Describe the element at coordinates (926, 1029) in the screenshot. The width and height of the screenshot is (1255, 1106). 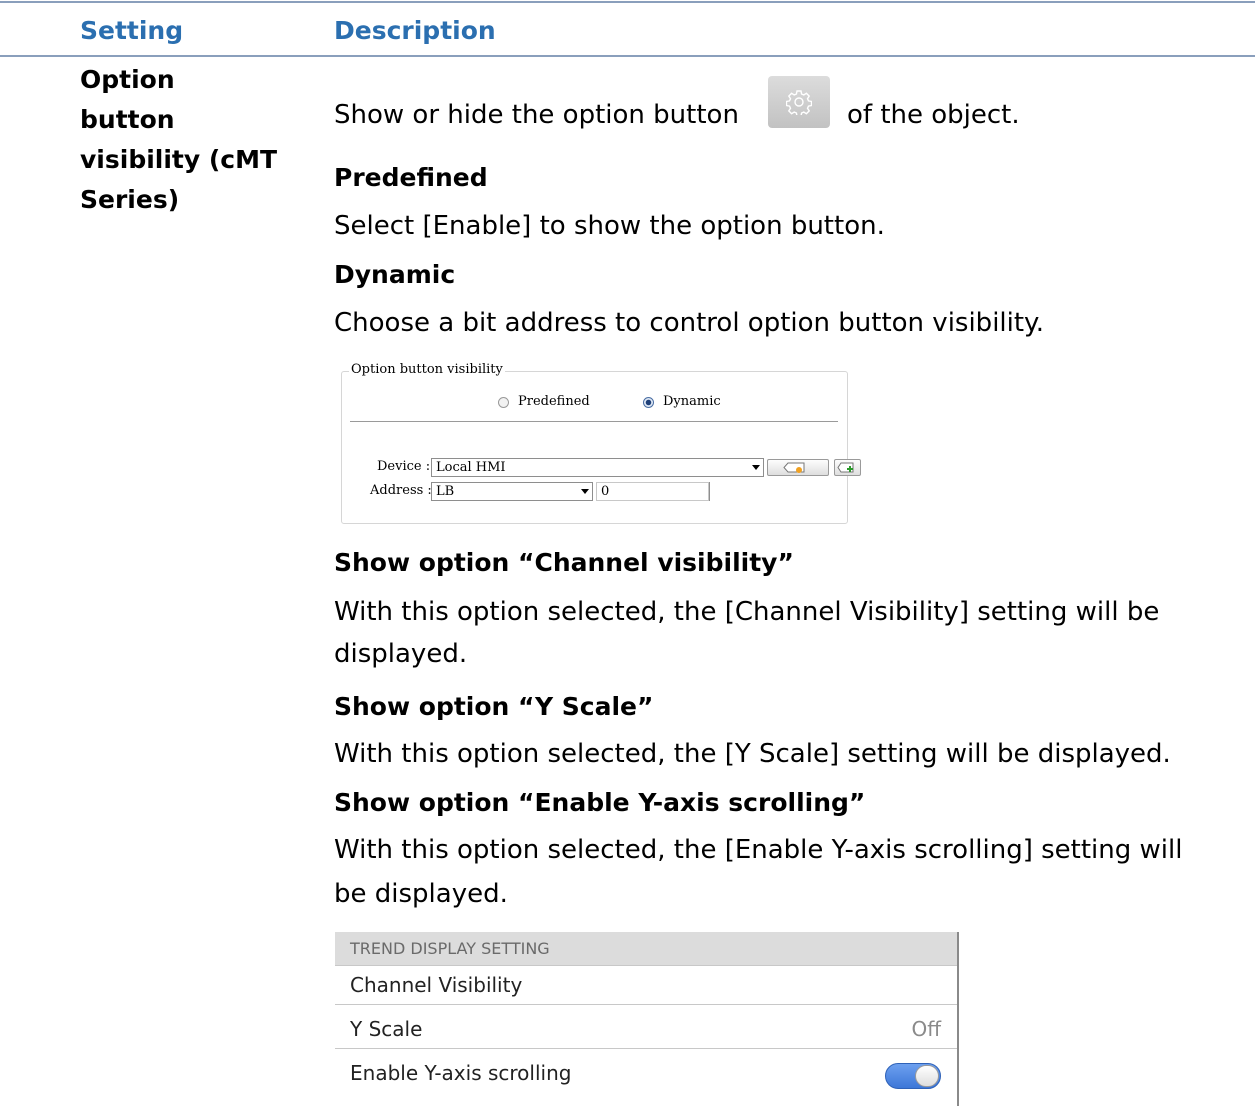
I see `y-scale-value: Off` at that location.